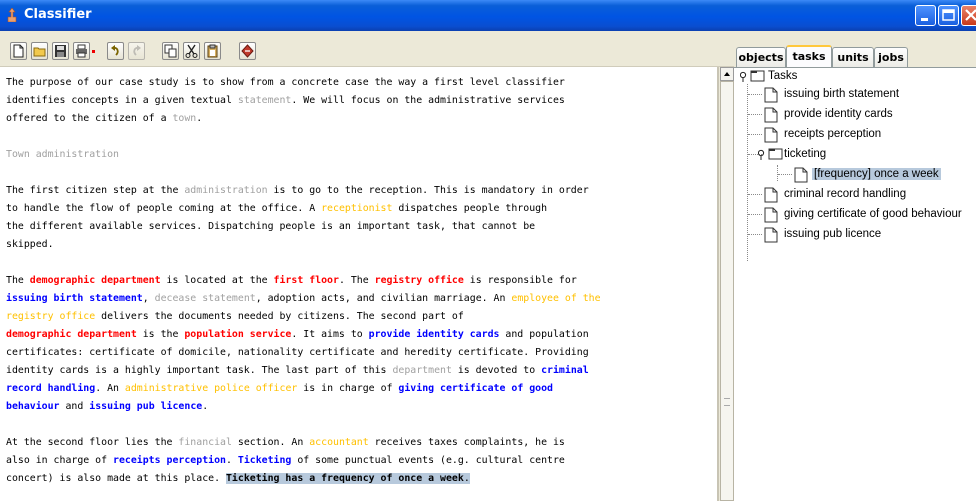  What do you see at coordinates (555, 298) in the screenshot?
I see `concept-employee: employee of the` at bounding box center [555, 298].